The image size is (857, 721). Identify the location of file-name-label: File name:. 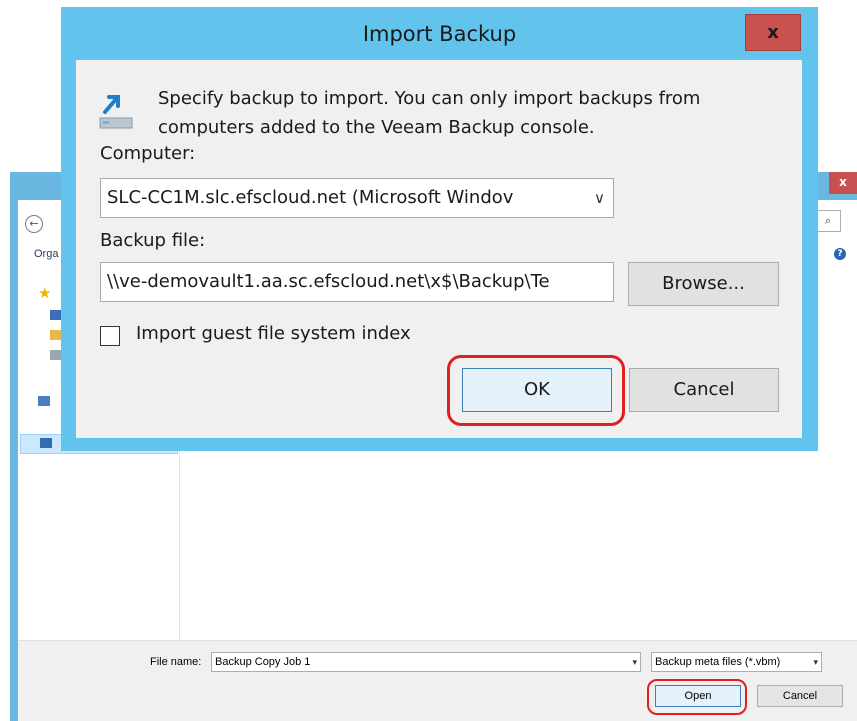
(176, 662).